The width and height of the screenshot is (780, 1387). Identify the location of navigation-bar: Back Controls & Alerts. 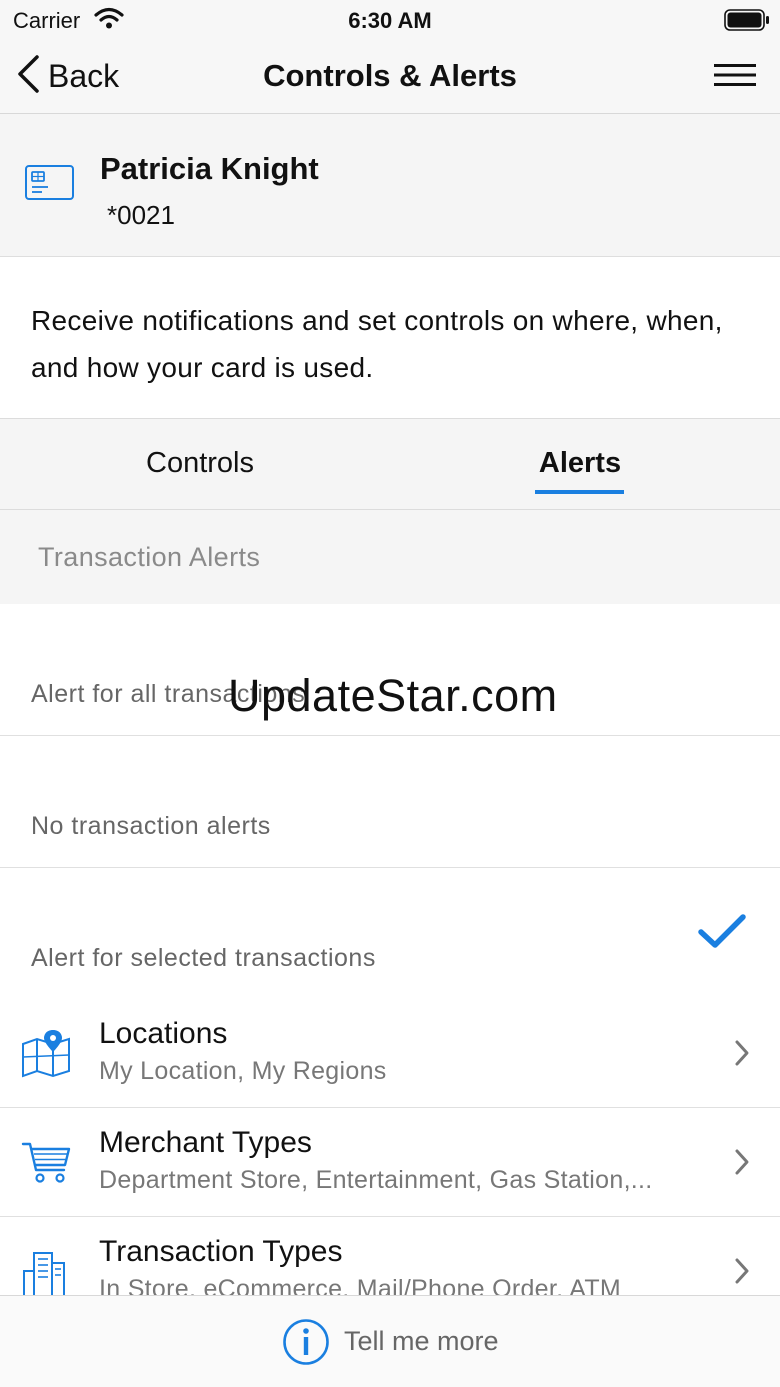
(390, 77).